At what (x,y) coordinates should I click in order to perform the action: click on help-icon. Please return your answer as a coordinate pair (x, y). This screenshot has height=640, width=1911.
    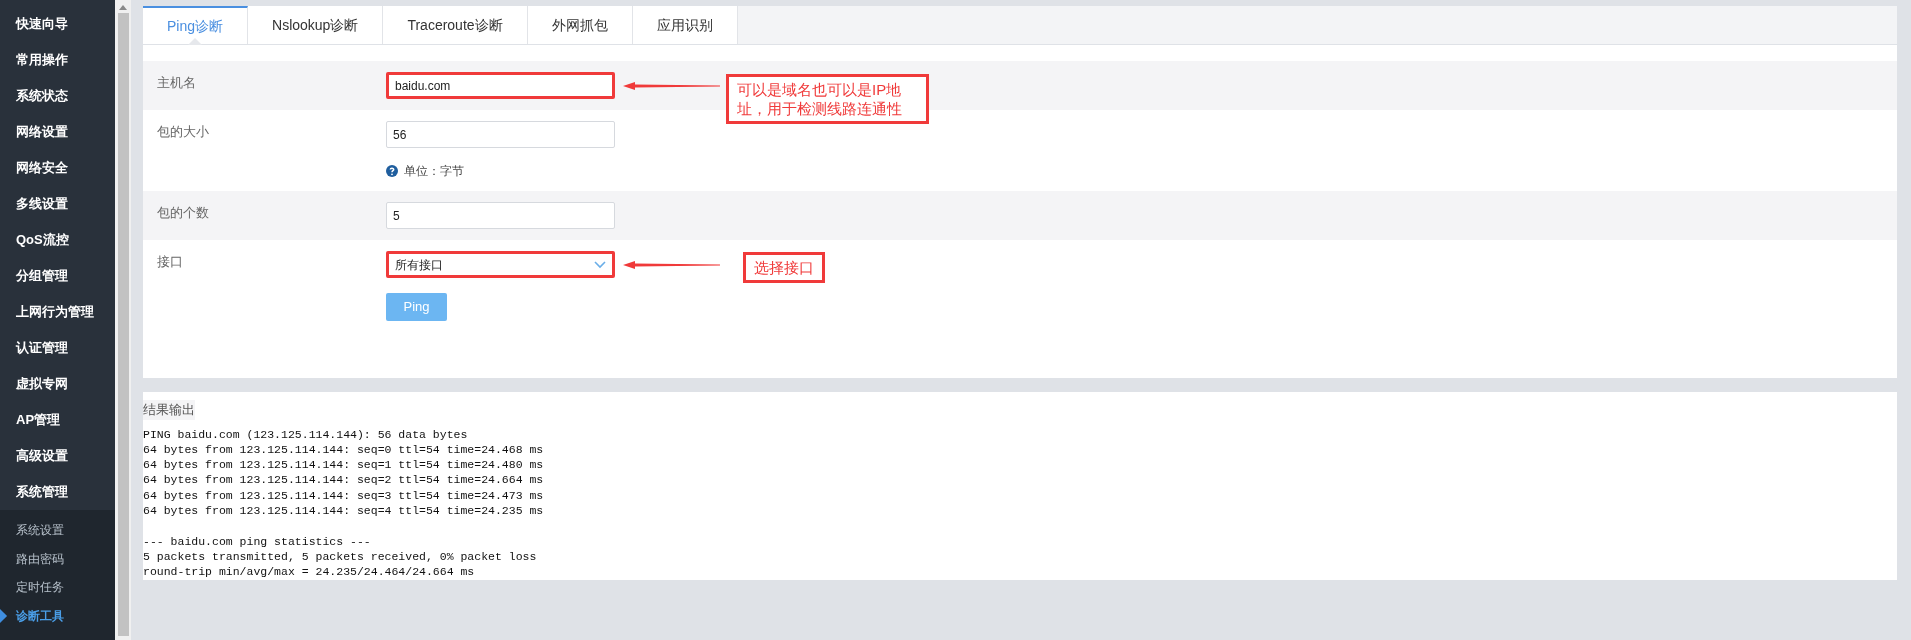
    Looking at the image, I should click on (392, 171).